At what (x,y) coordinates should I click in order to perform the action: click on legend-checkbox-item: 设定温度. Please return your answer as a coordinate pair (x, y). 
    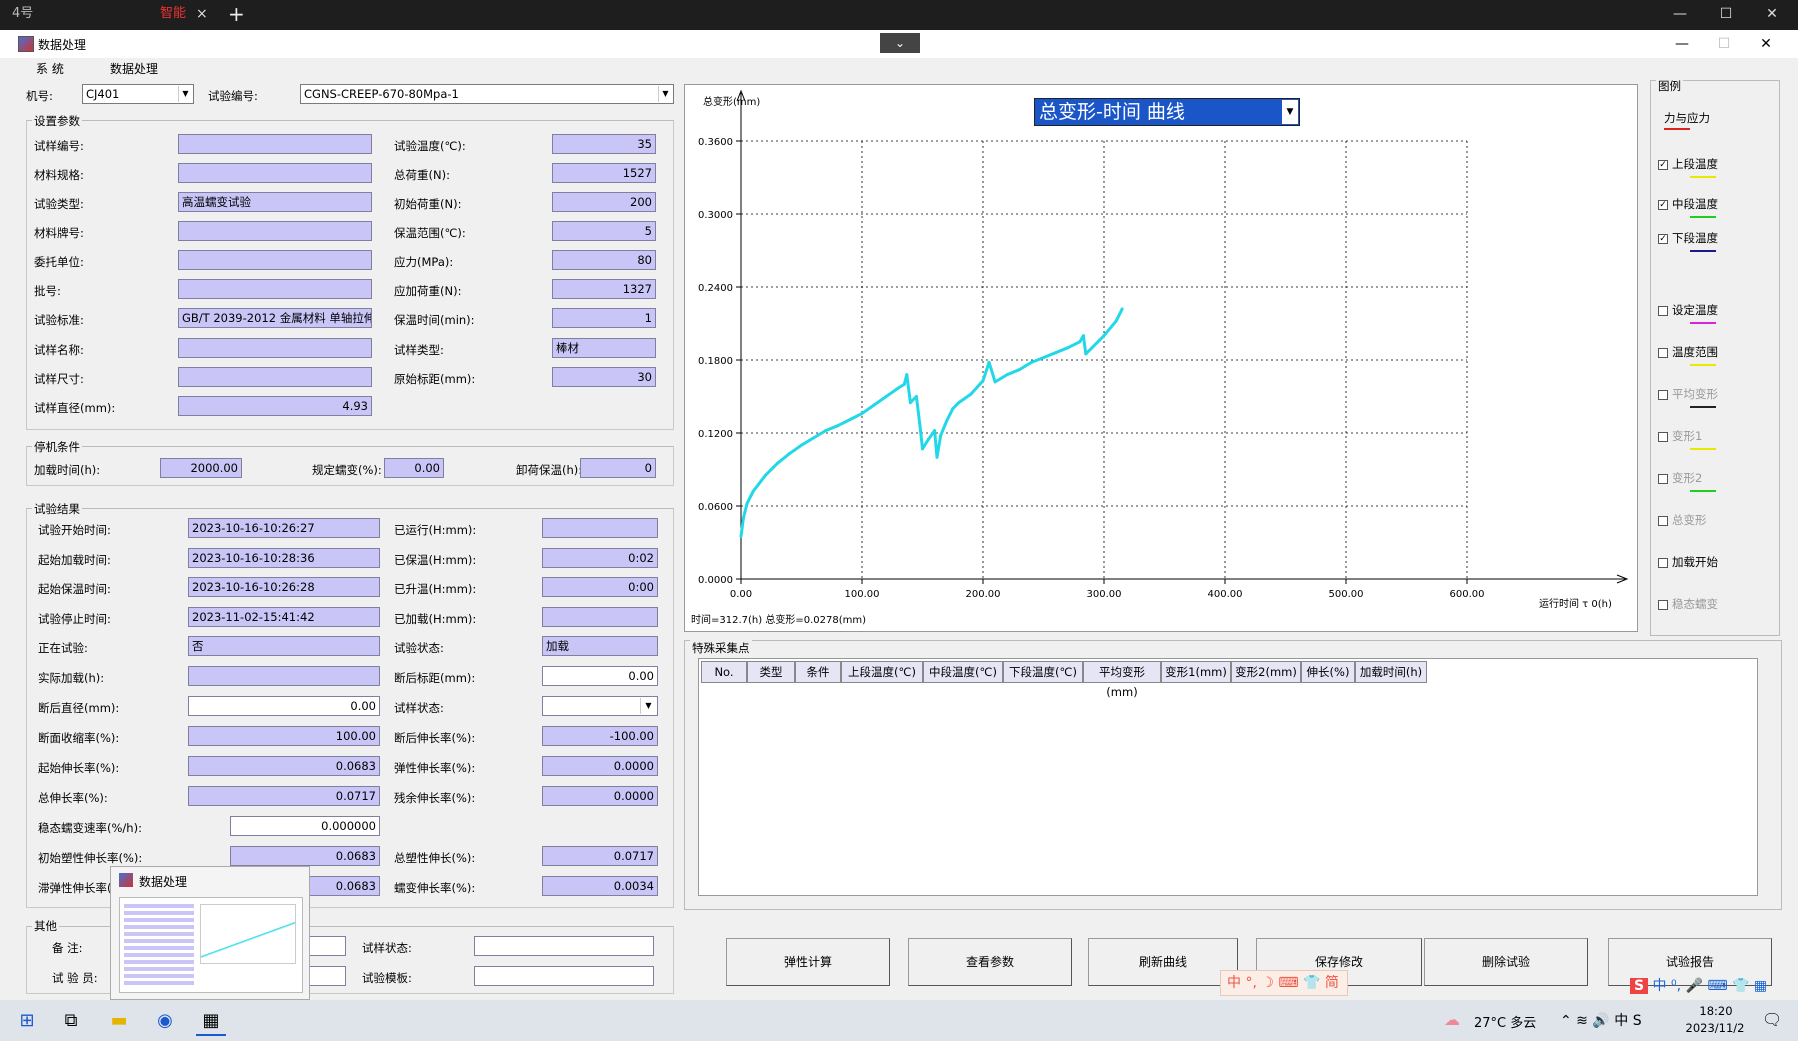
    Looking at the image, I should click on (1688, 310).